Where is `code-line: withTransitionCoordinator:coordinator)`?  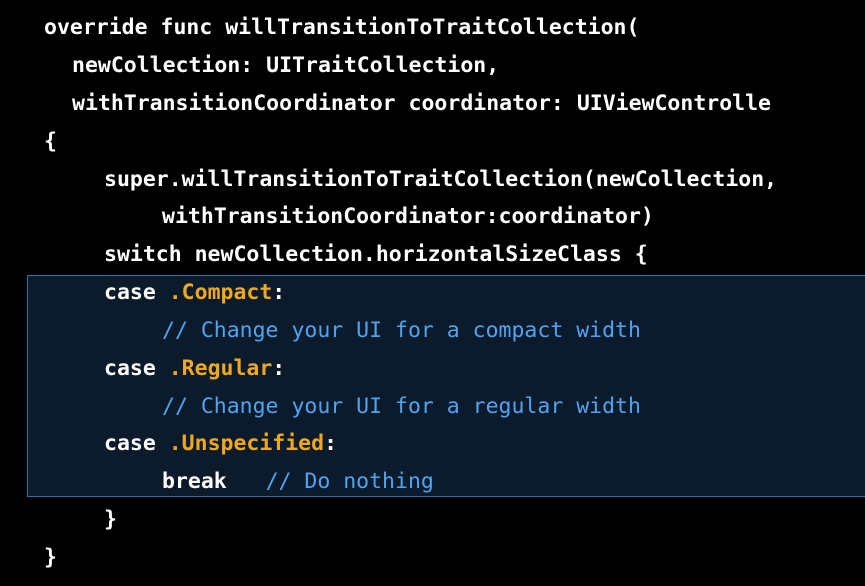
code-line: withTransitionCoordinator:coordinator) is located at coordinates (408, 217).